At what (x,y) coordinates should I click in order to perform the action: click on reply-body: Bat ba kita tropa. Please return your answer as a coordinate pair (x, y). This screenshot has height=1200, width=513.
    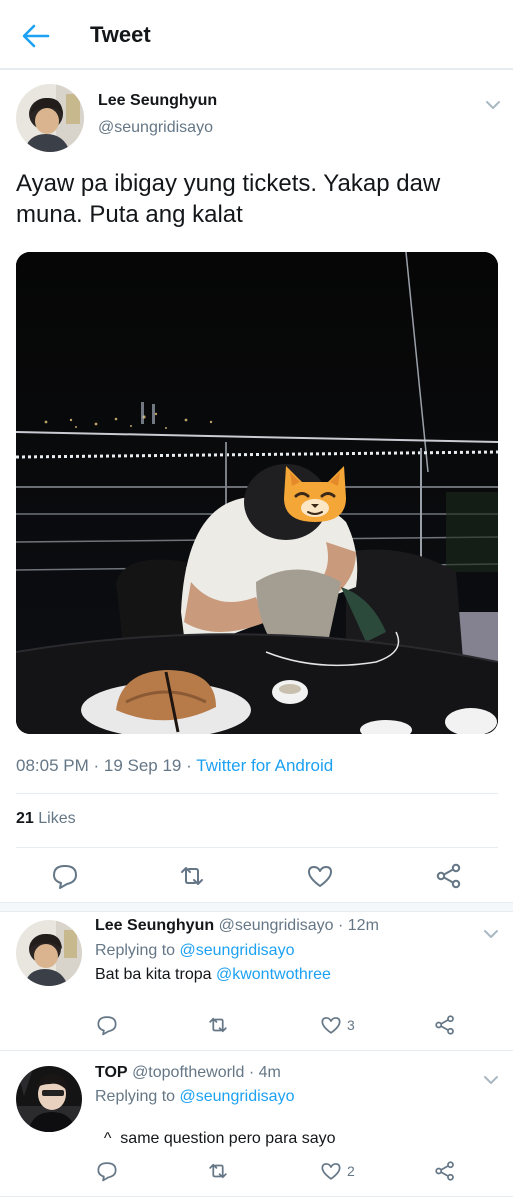
    Looking at the image, I should click on (153, 974).